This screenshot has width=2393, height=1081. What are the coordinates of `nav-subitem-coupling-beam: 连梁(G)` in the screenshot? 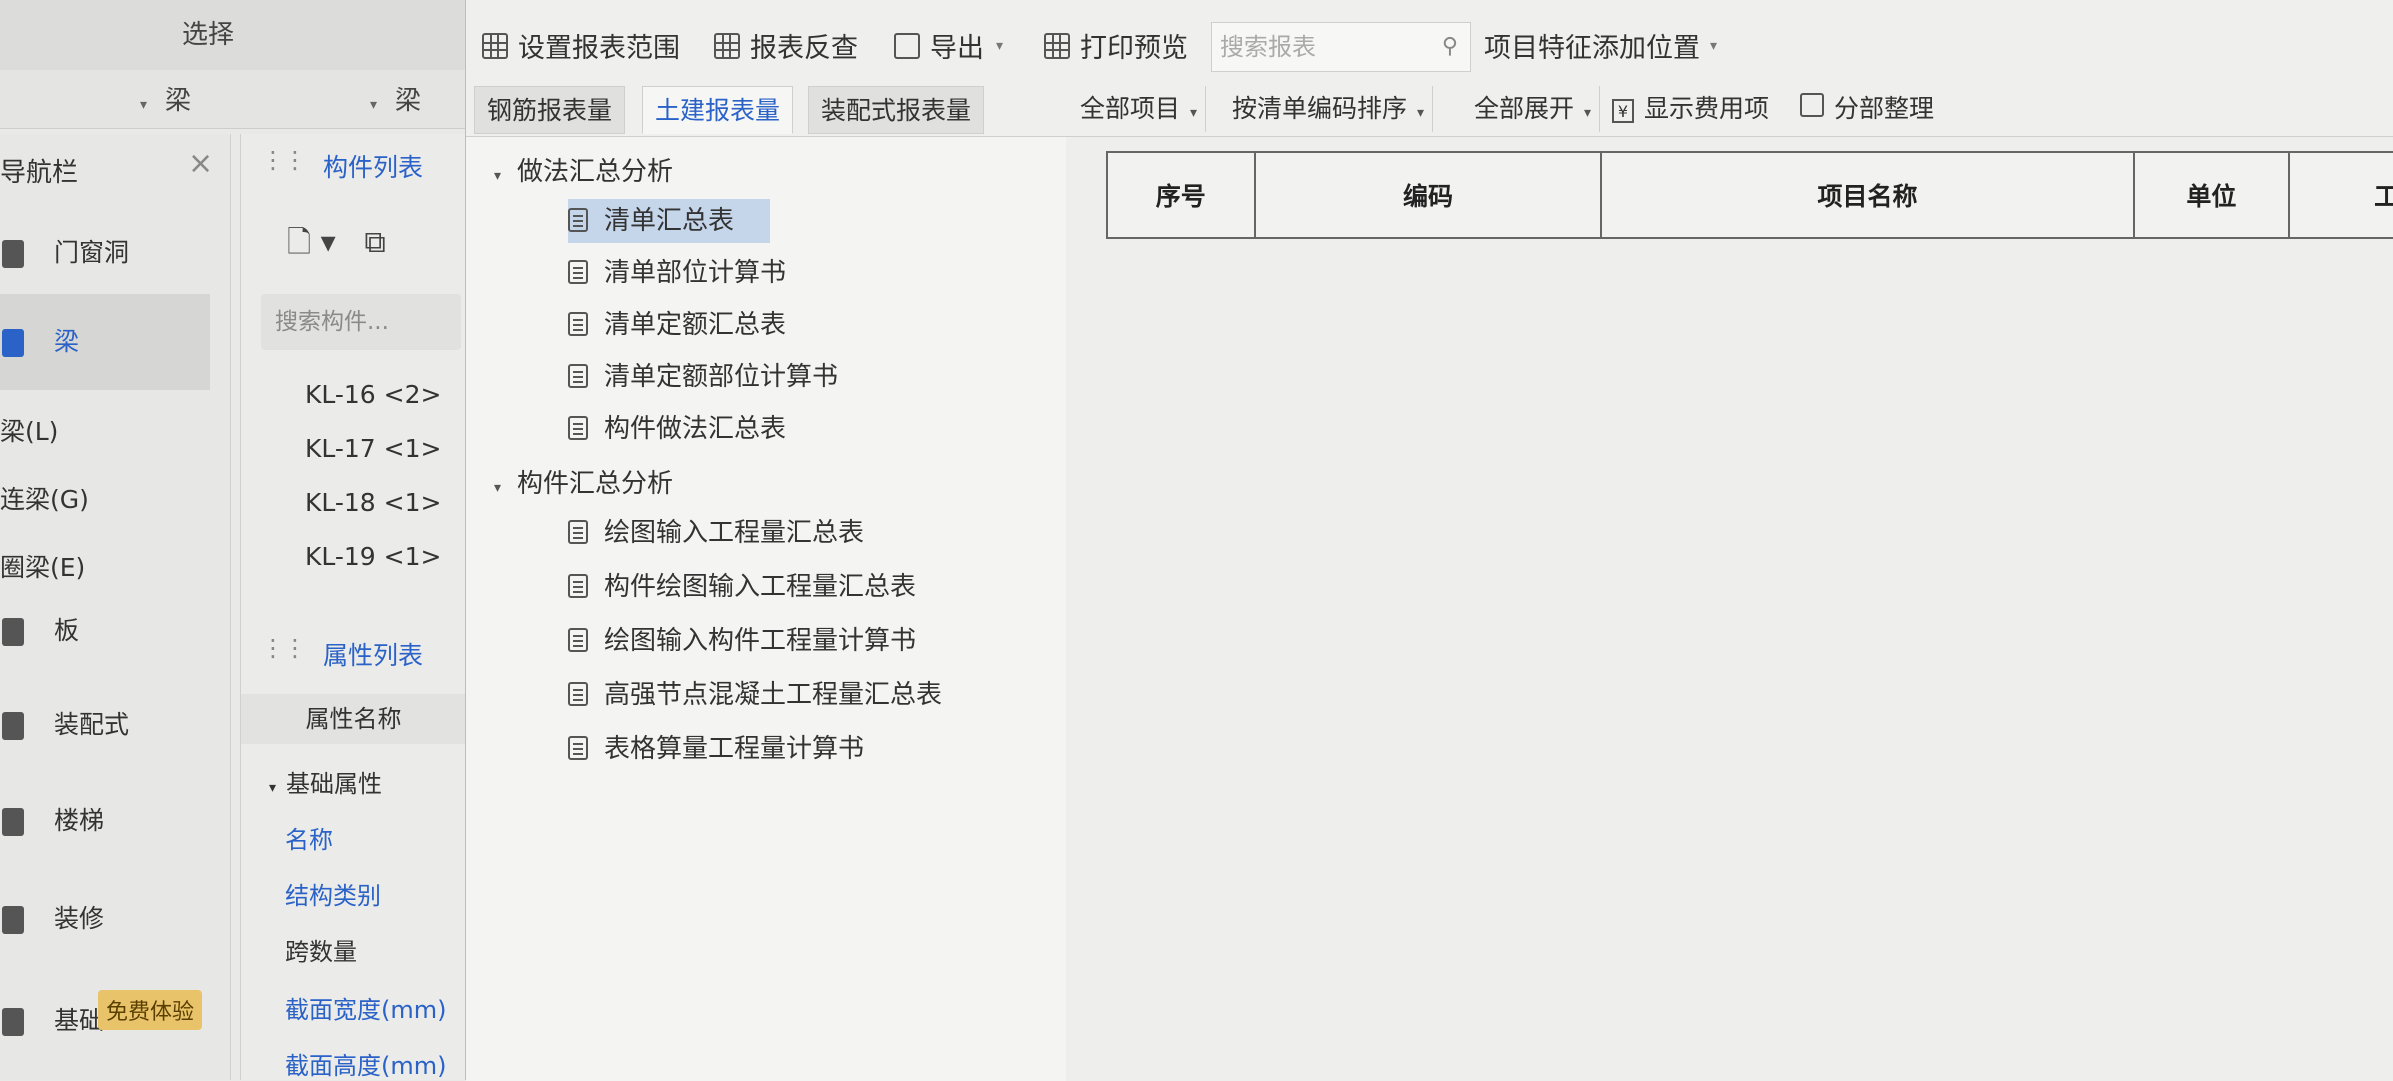 It's located at (44, 498).